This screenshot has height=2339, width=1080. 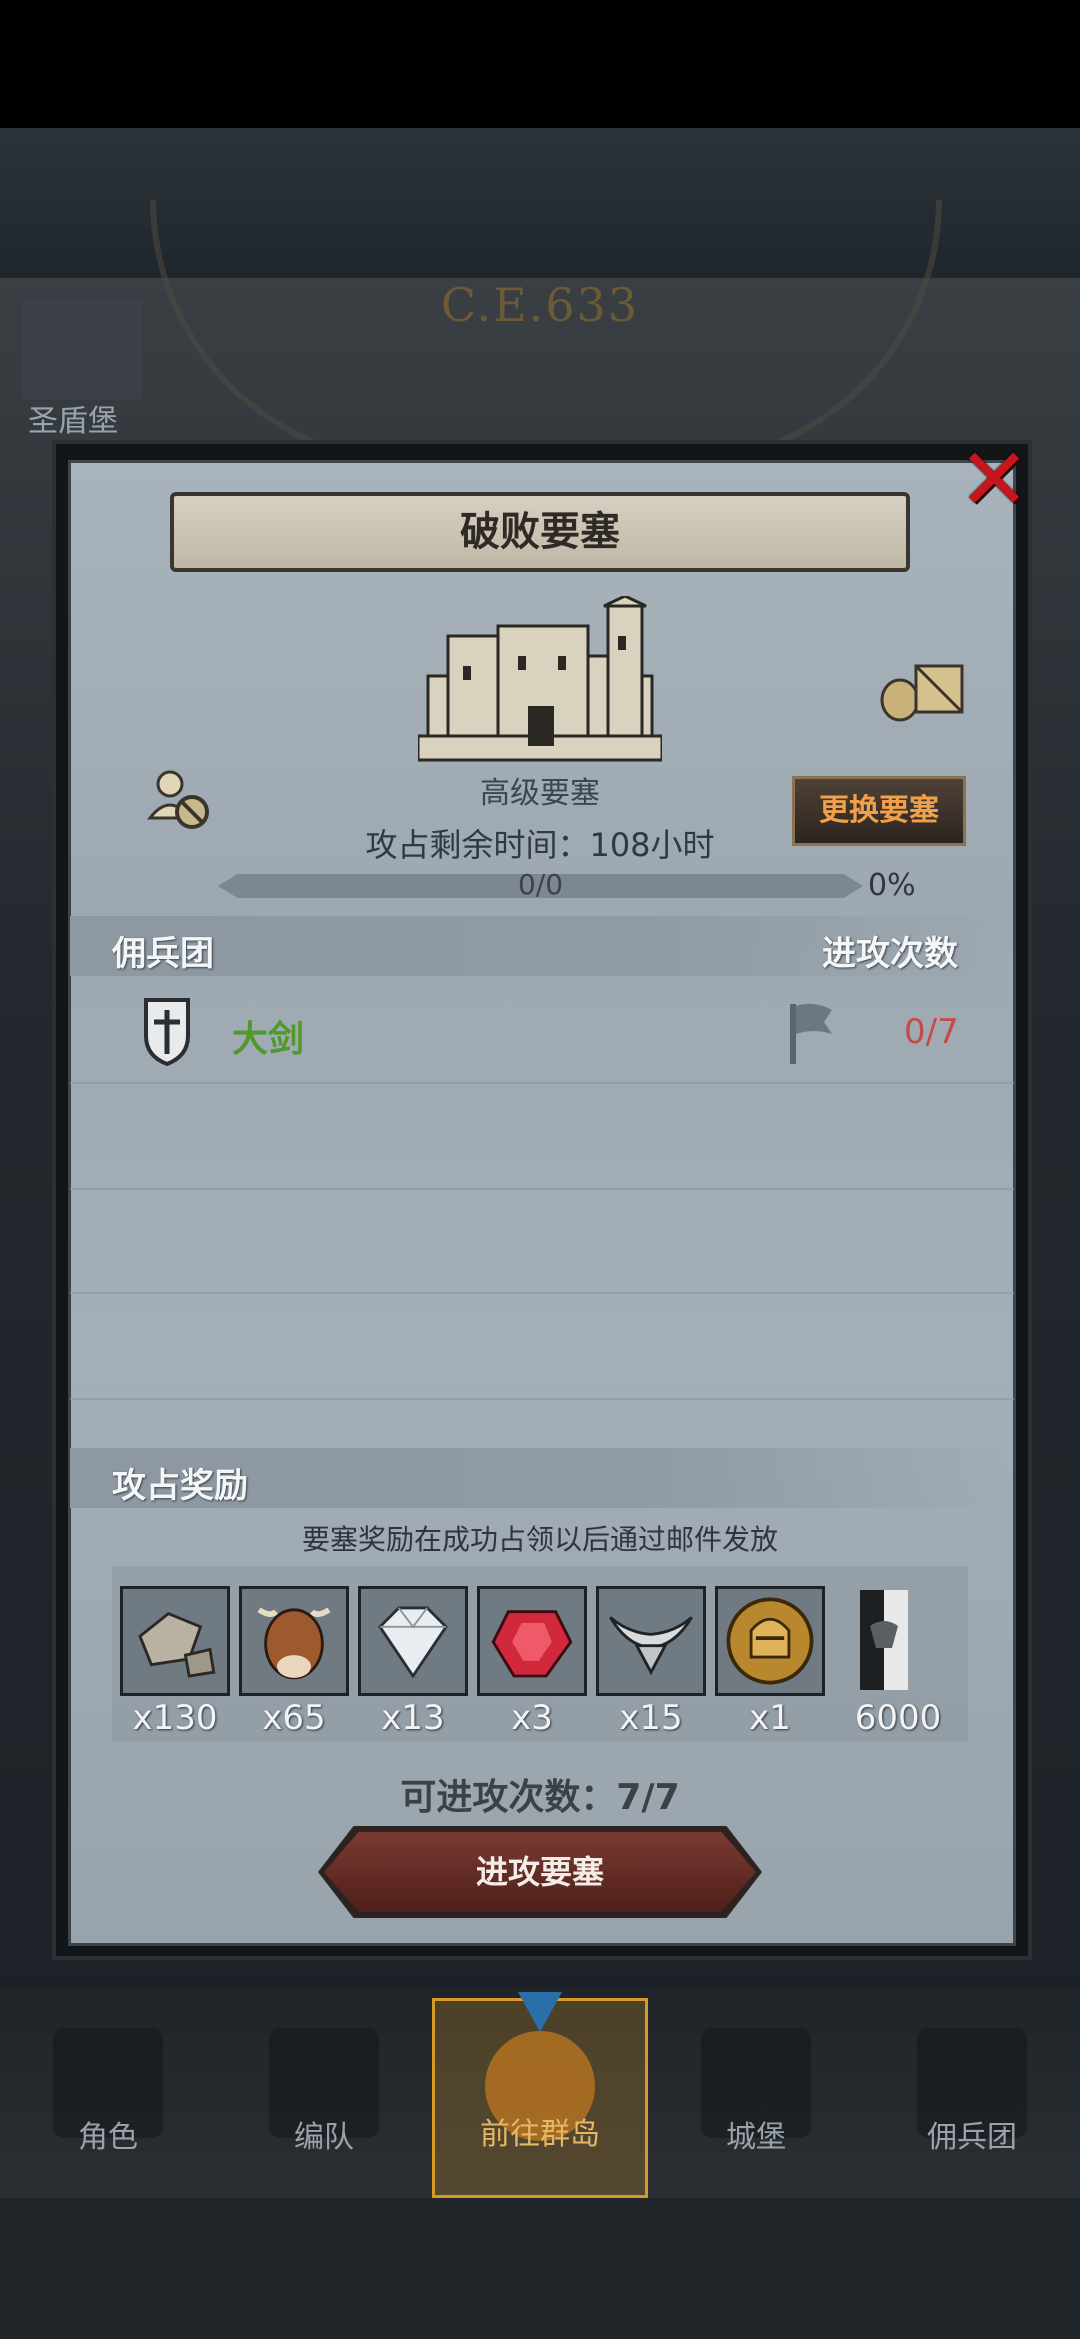 I want to click on shield-icon, so click(x=167, y=1032).